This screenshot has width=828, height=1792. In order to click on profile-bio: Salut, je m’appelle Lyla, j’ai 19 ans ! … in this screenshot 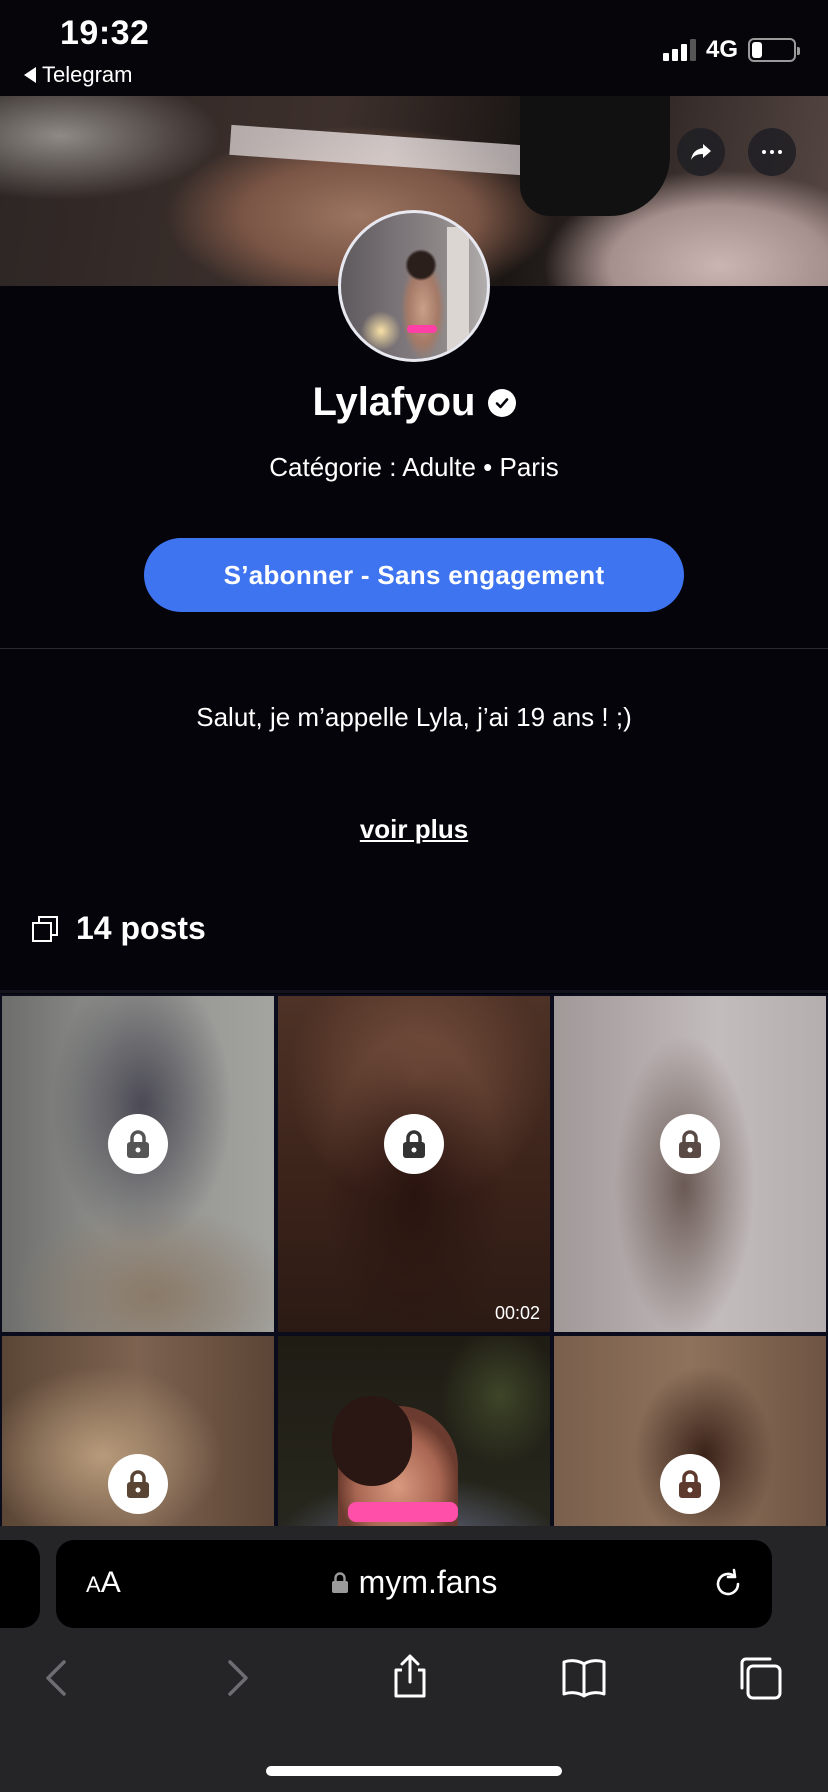, I will do `click(414, 717)`.